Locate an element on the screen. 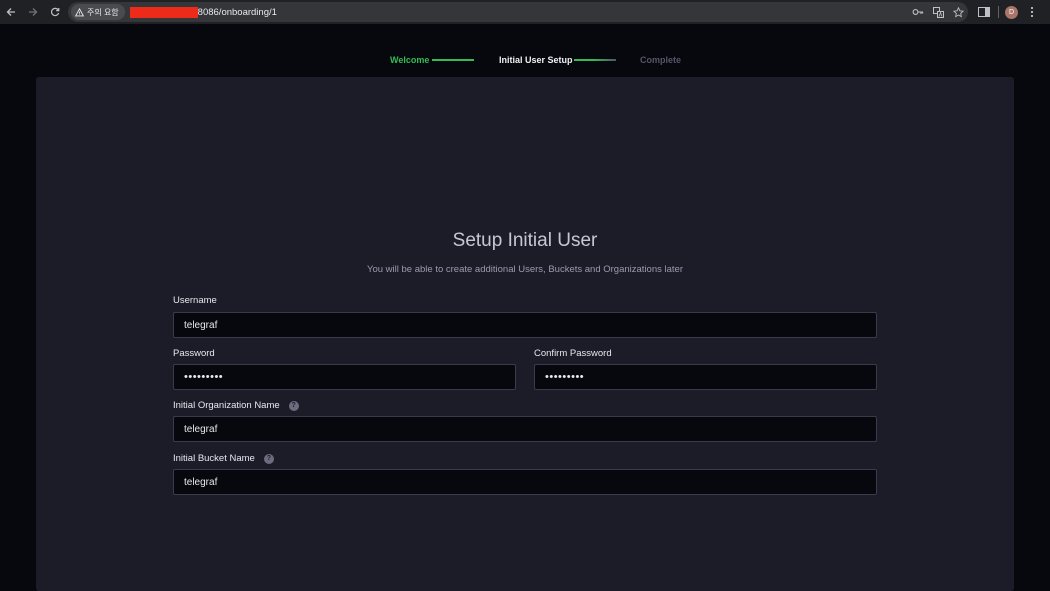 The width and height of the screenshot is (1050, 591). username-label-text: Username is located at coordinates (195, 300).